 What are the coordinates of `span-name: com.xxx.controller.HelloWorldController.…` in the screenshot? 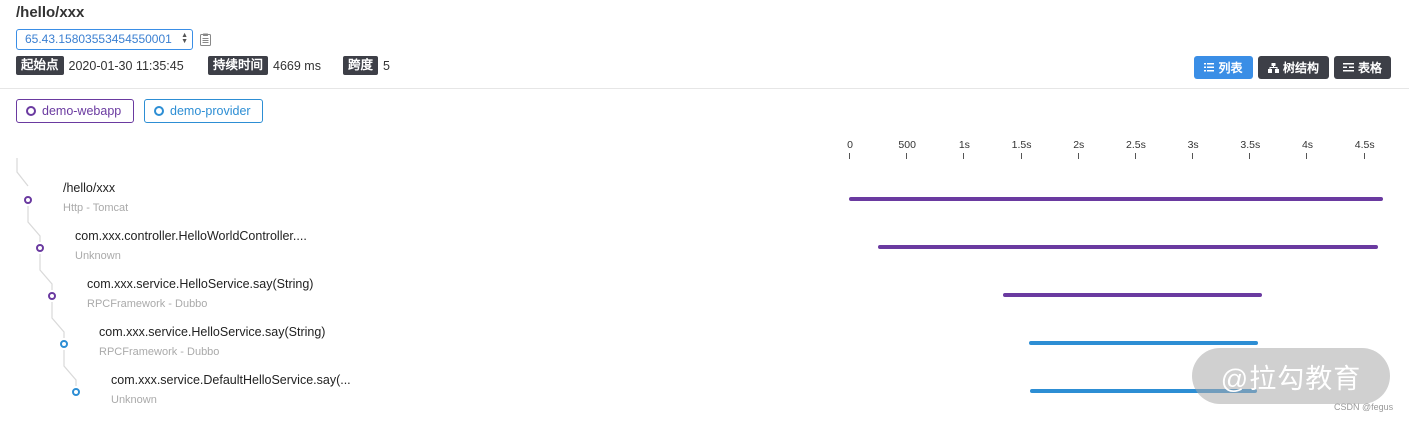 It's located at (191, 236).